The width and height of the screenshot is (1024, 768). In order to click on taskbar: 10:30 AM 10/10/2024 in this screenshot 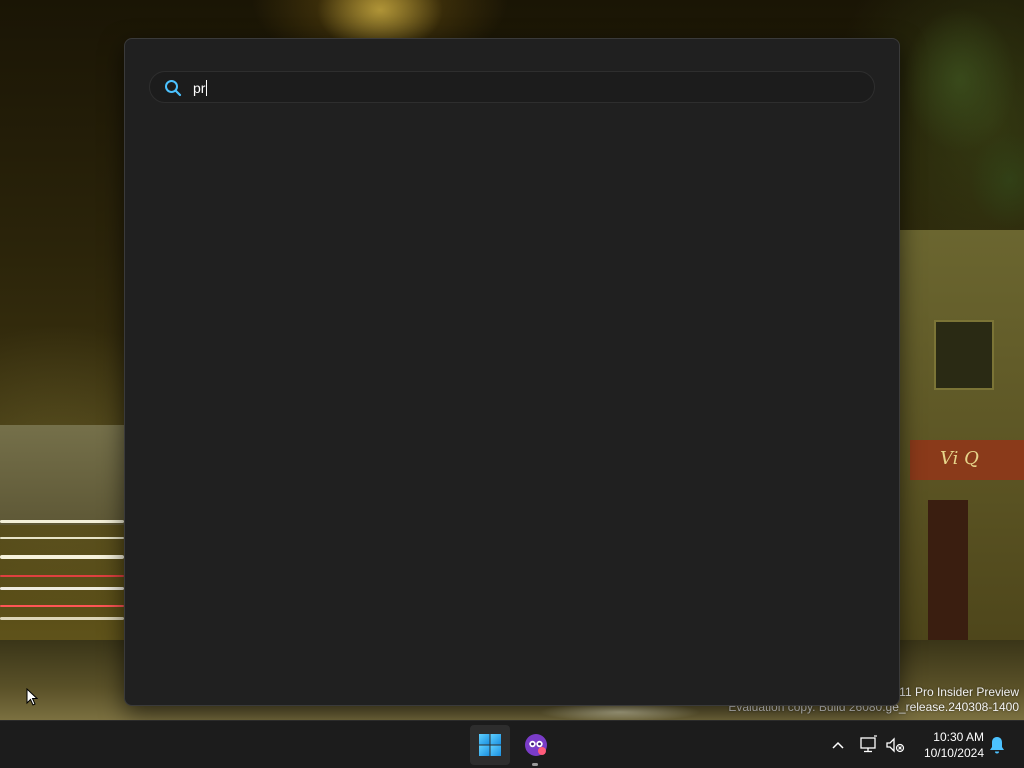, I will do `click(512, 744)`.